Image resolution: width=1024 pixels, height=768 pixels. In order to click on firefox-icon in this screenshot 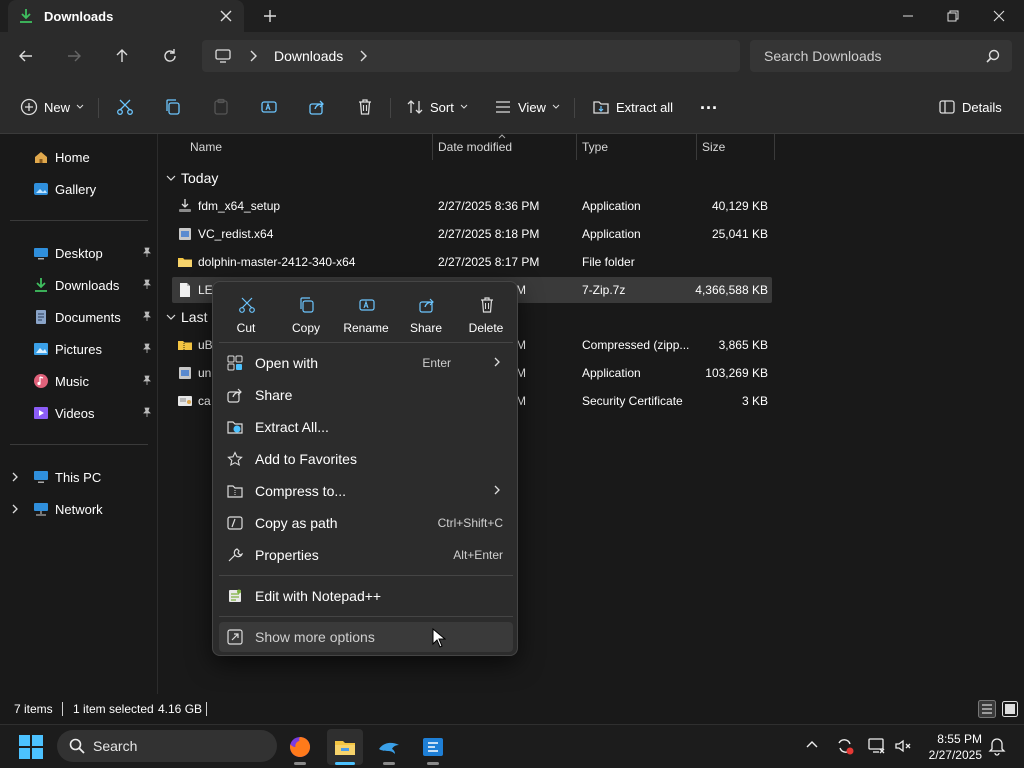, I will do `click(300, 746)`.